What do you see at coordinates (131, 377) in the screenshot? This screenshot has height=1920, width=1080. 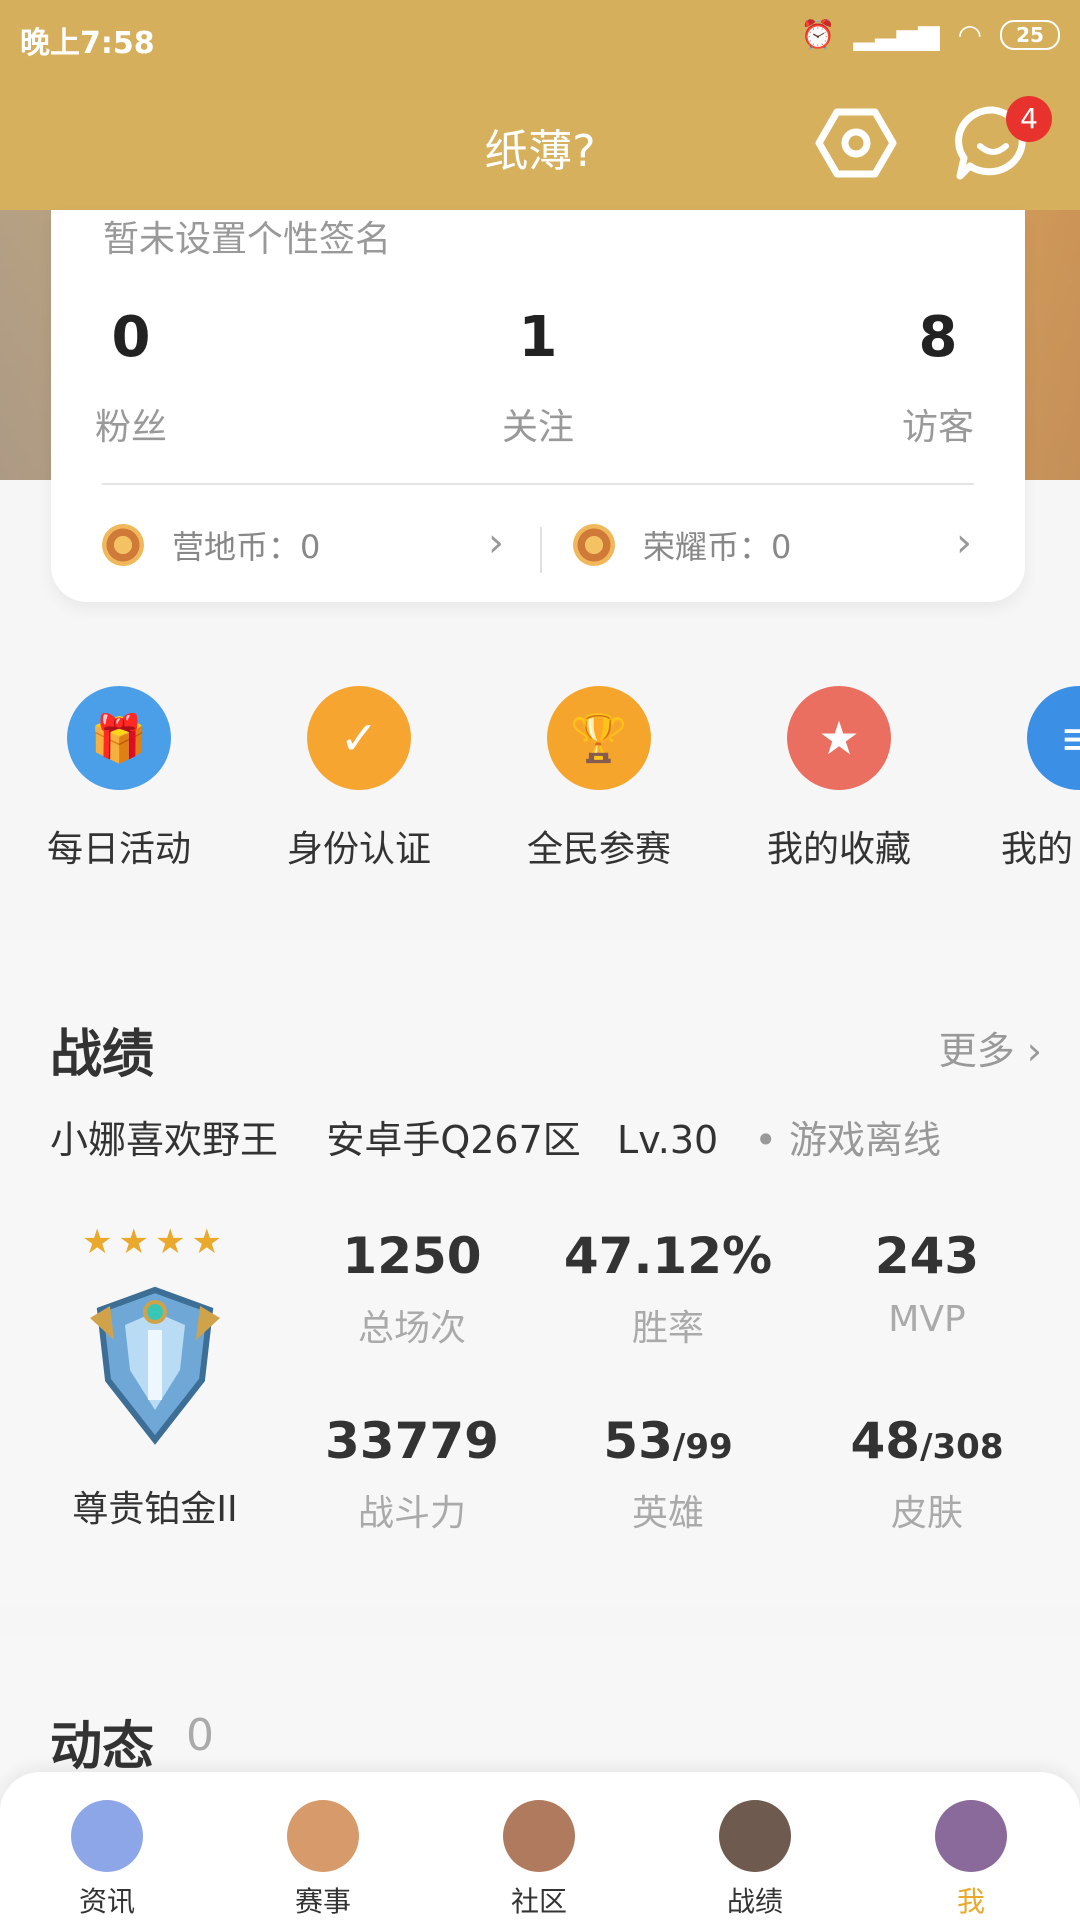 I see `followers-stat: 0 粉丝` at bounding box center [131, 377].